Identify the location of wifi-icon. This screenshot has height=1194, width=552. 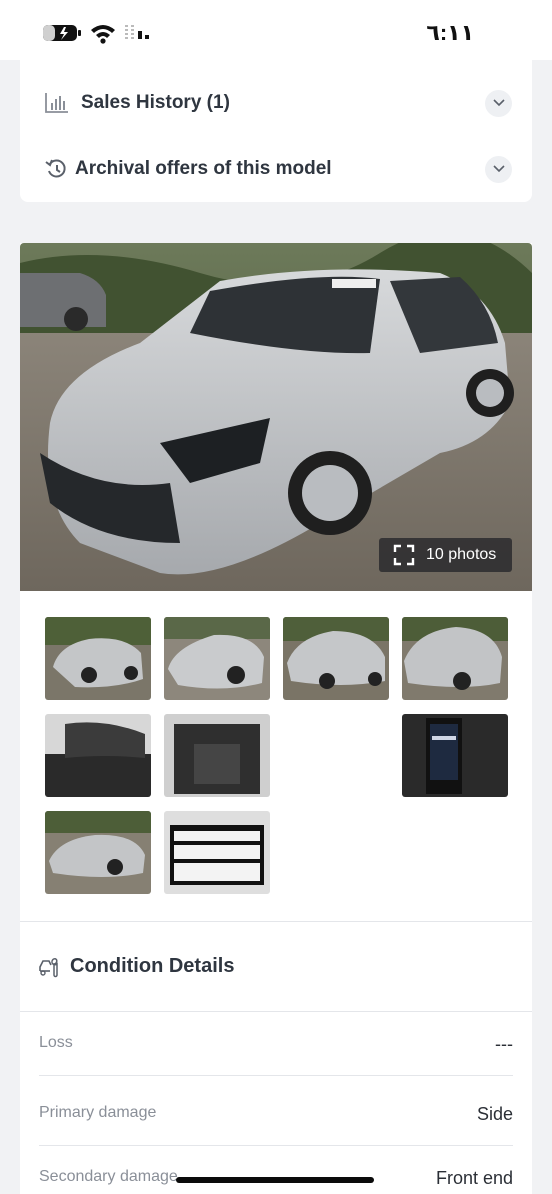
(103, 34).